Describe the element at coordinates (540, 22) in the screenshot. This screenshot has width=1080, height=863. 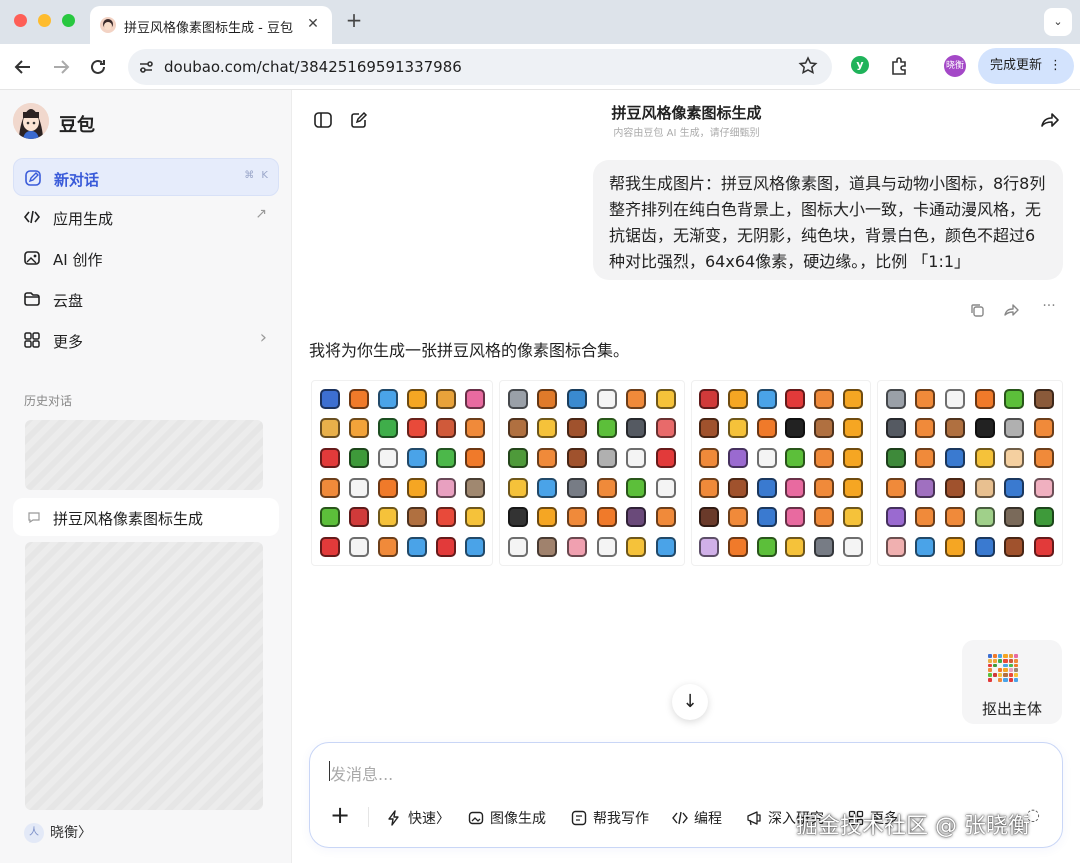
I see `tab-strip: 拼豆风格像素图标生成 - 豆包 ✕ + ⌄` at that location.